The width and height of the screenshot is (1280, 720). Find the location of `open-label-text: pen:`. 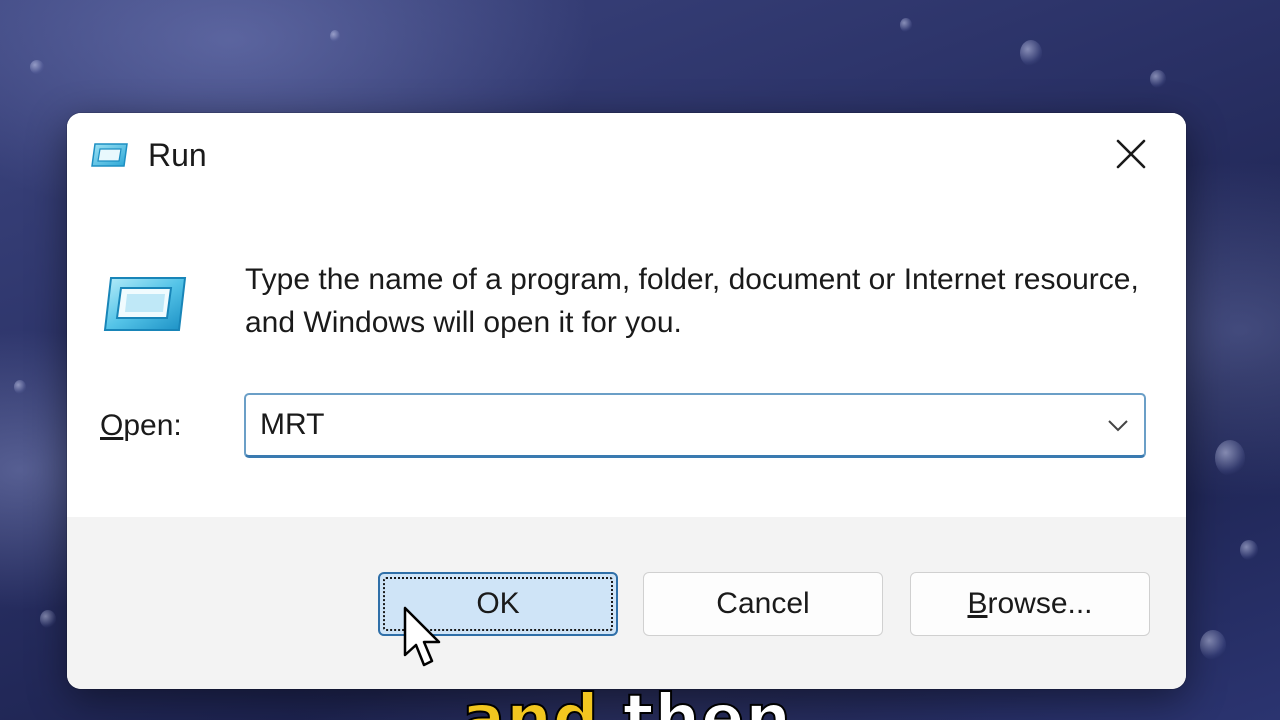

open-label-text: pen: is located at coordinates (152, 425).